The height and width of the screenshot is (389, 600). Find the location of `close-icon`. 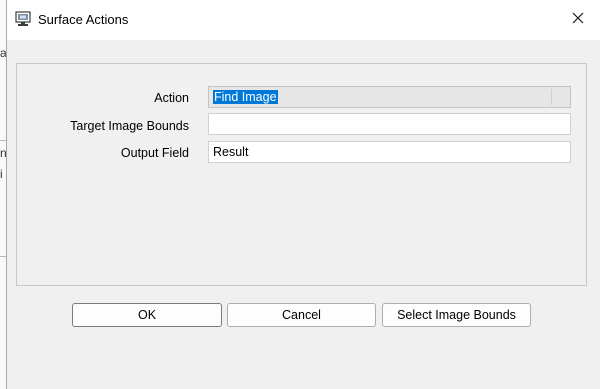

close-icon is located at coordinates (578, 19).